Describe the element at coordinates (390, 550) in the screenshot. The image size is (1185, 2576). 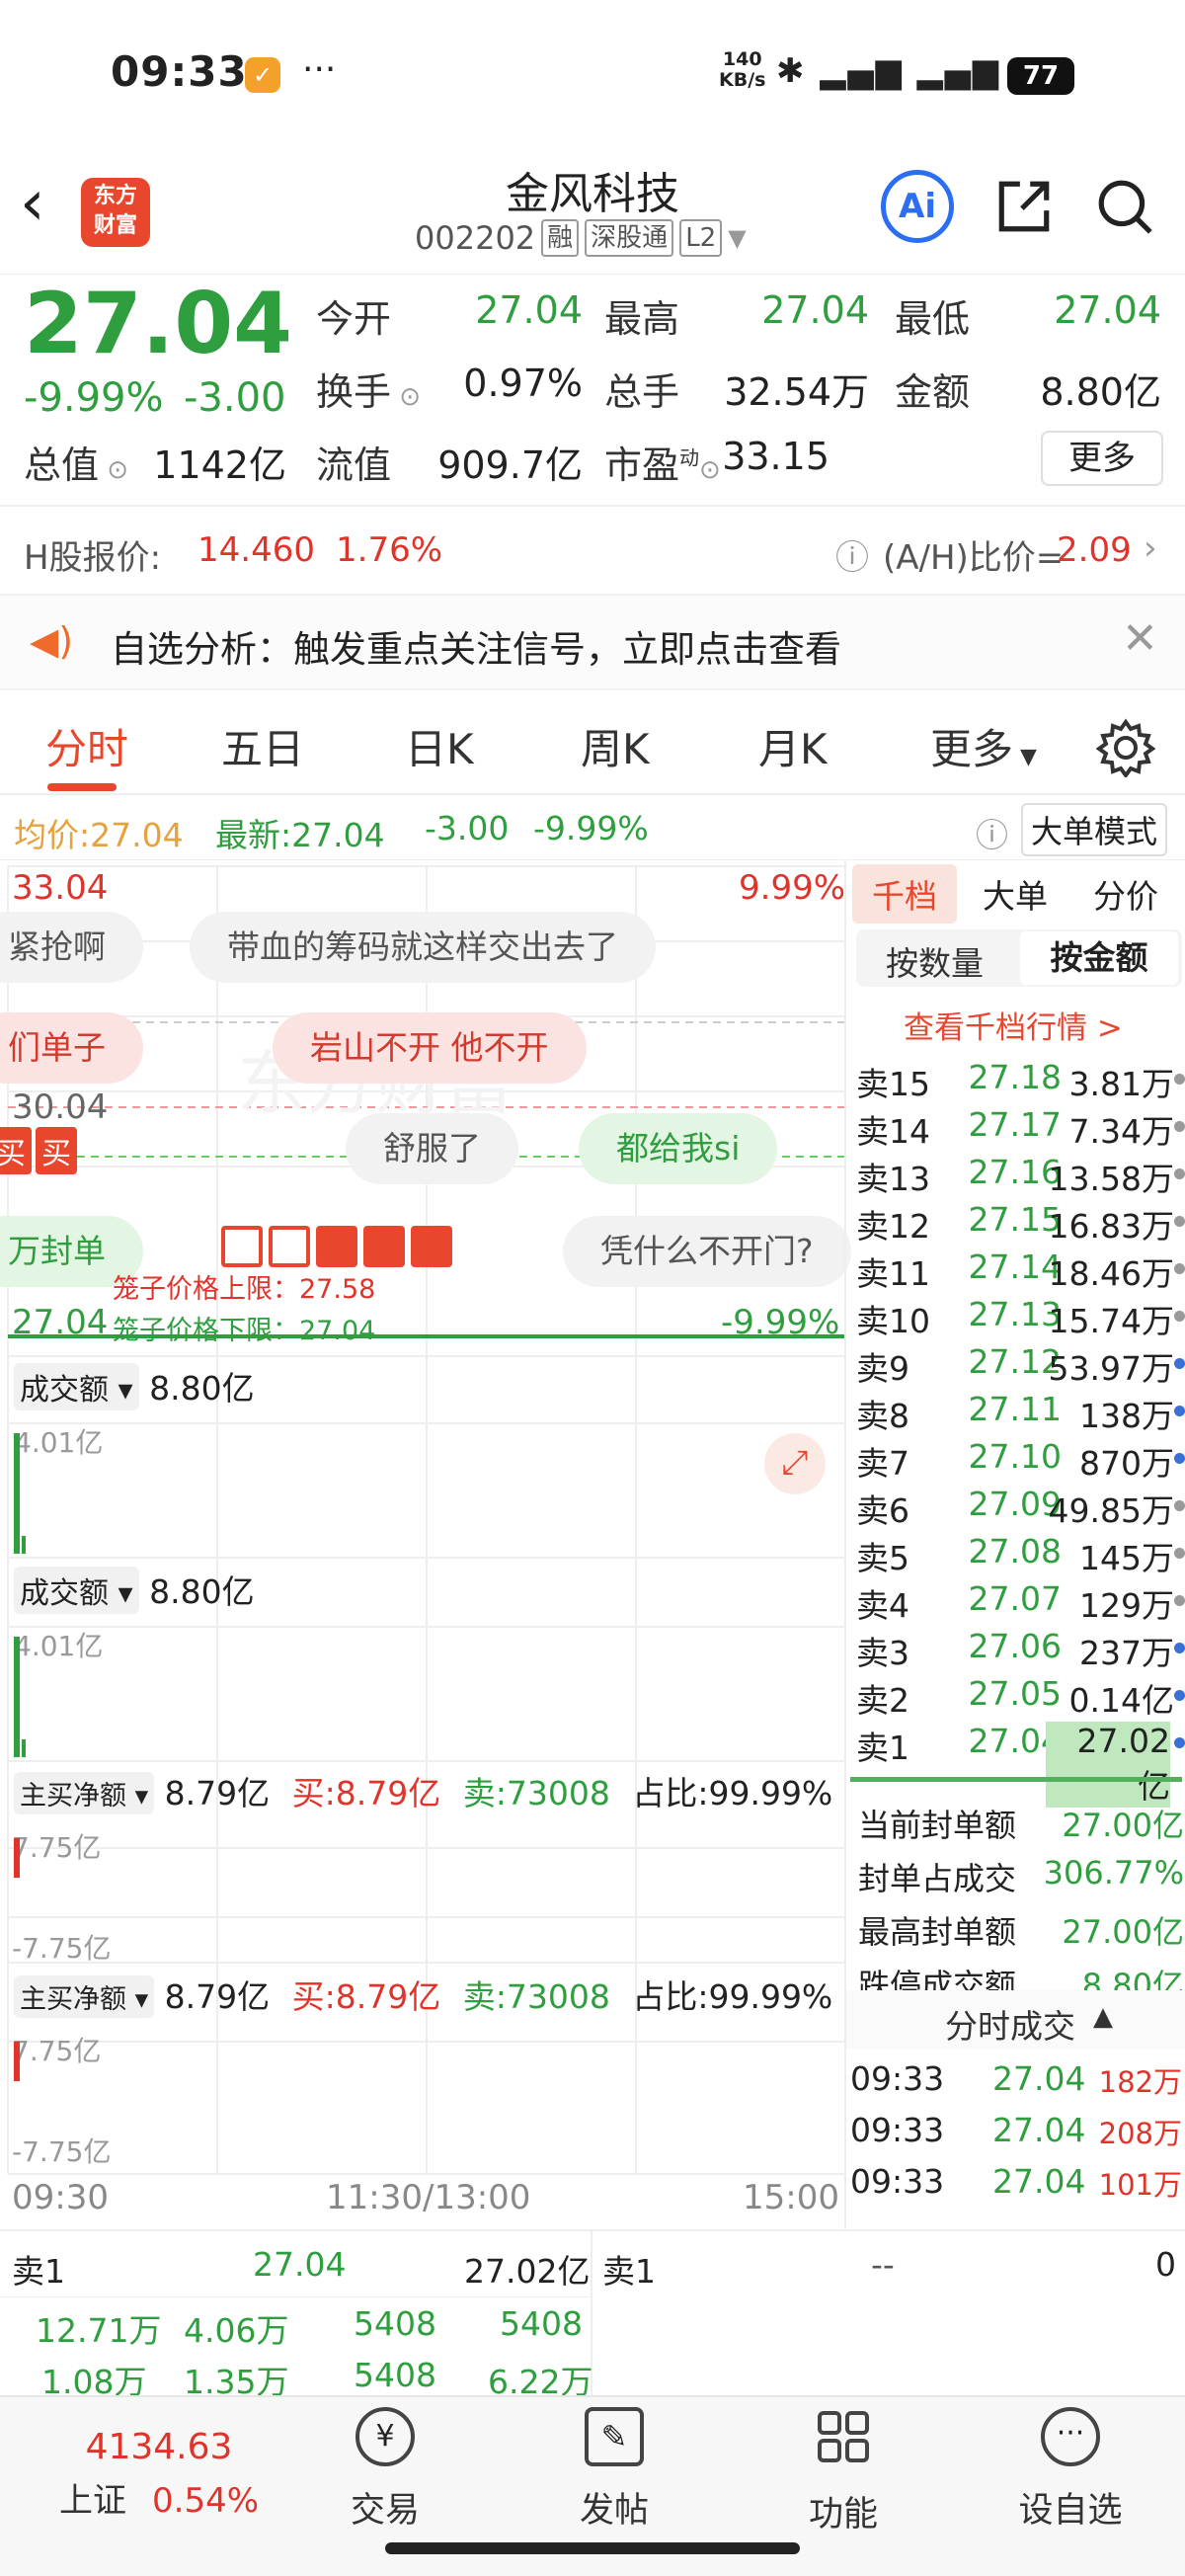
I see `h-share-pct: 1.76%` at that location.